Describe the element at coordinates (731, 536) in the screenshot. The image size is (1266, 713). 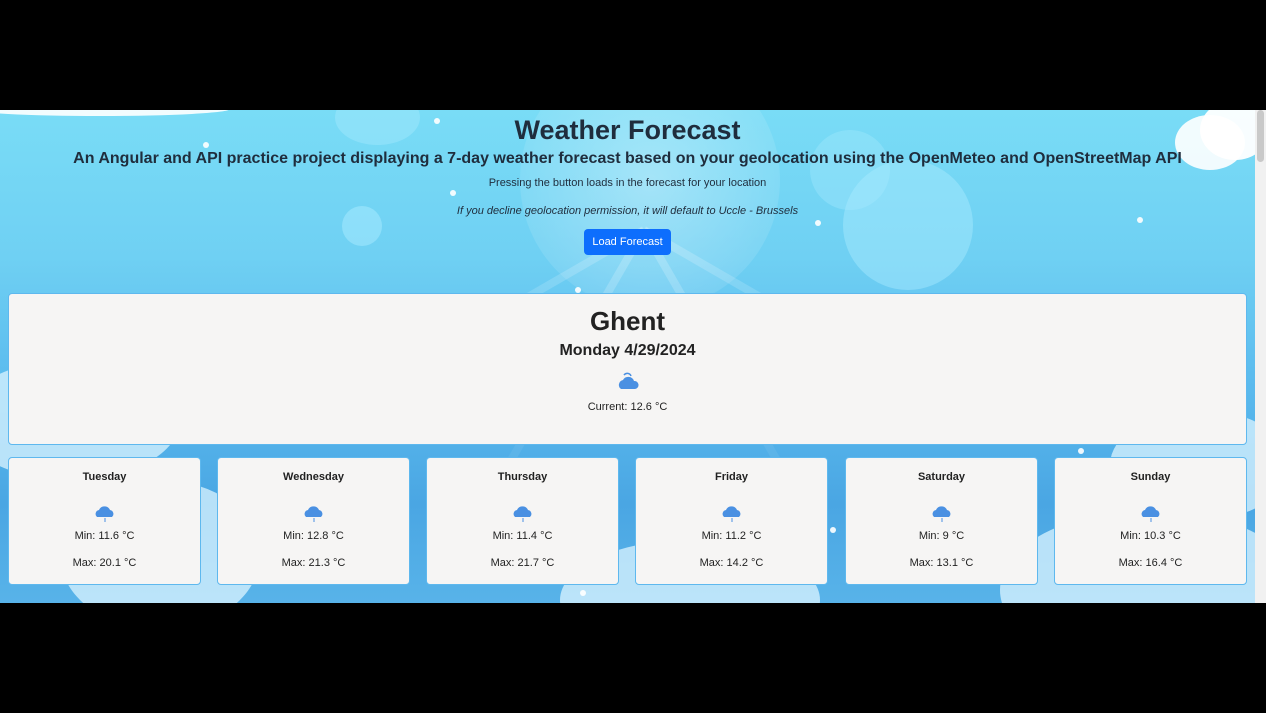
I see `min-temperature: Min: 11.2 °C` at that location.